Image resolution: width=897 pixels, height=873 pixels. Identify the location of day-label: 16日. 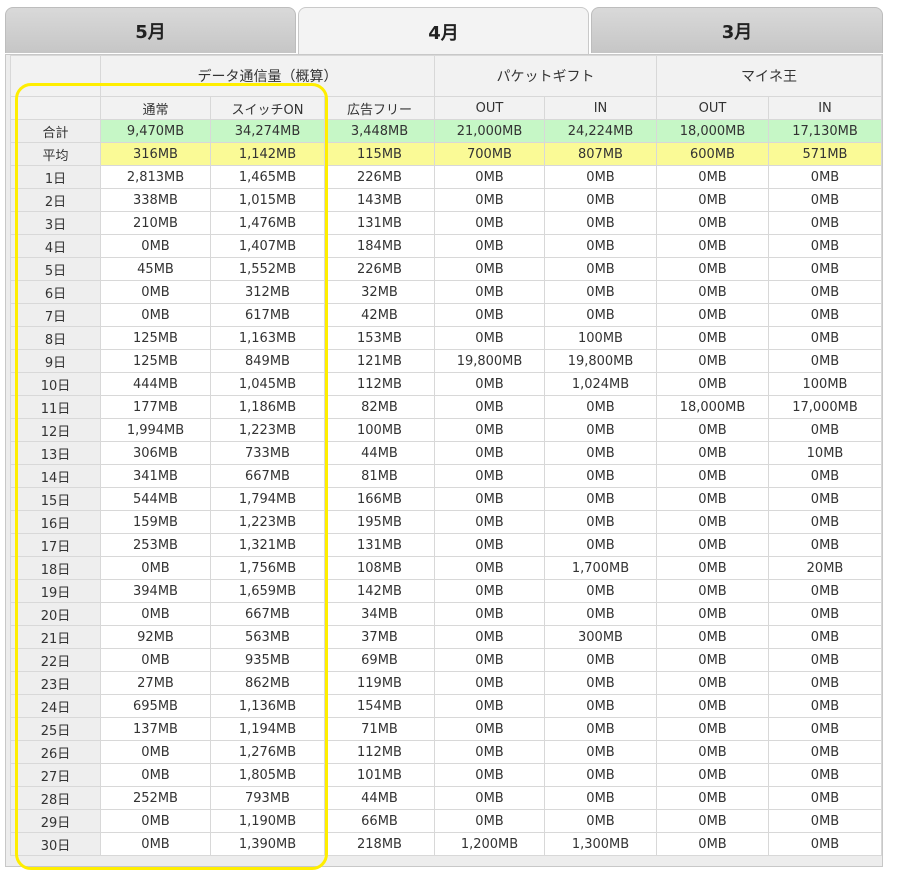
(55, 522).